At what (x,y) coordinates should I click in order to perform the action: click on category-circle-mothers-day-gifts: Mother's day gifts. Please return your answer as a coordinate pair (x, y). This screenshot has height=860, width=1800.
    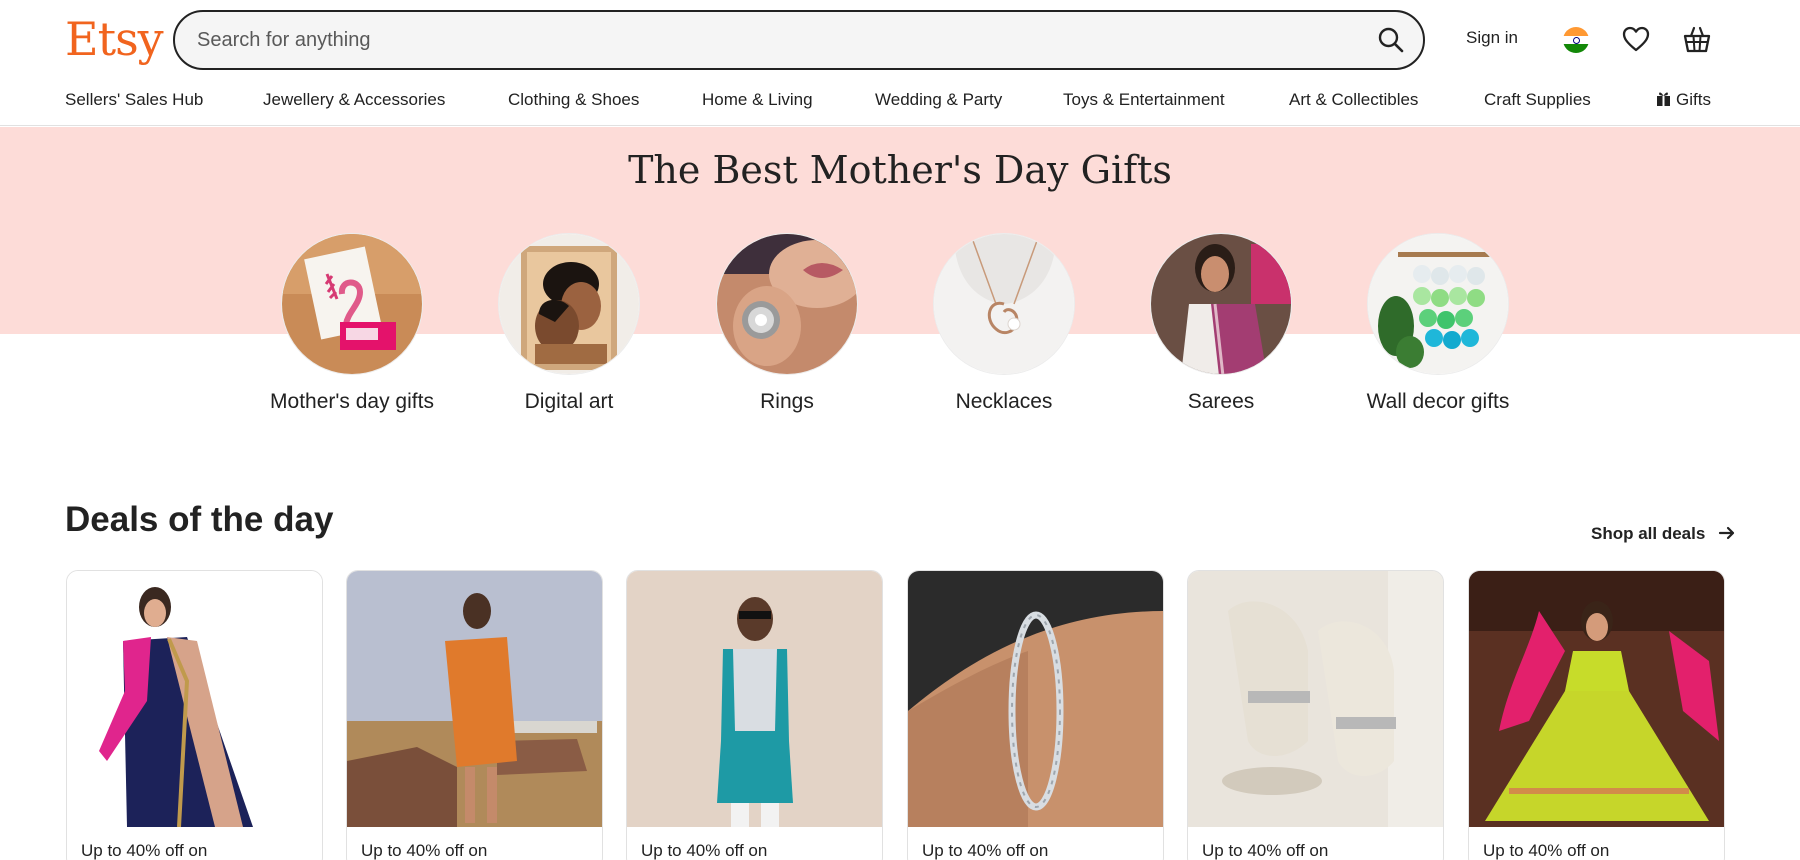
    Looking at the image, I should click on (352, 323).